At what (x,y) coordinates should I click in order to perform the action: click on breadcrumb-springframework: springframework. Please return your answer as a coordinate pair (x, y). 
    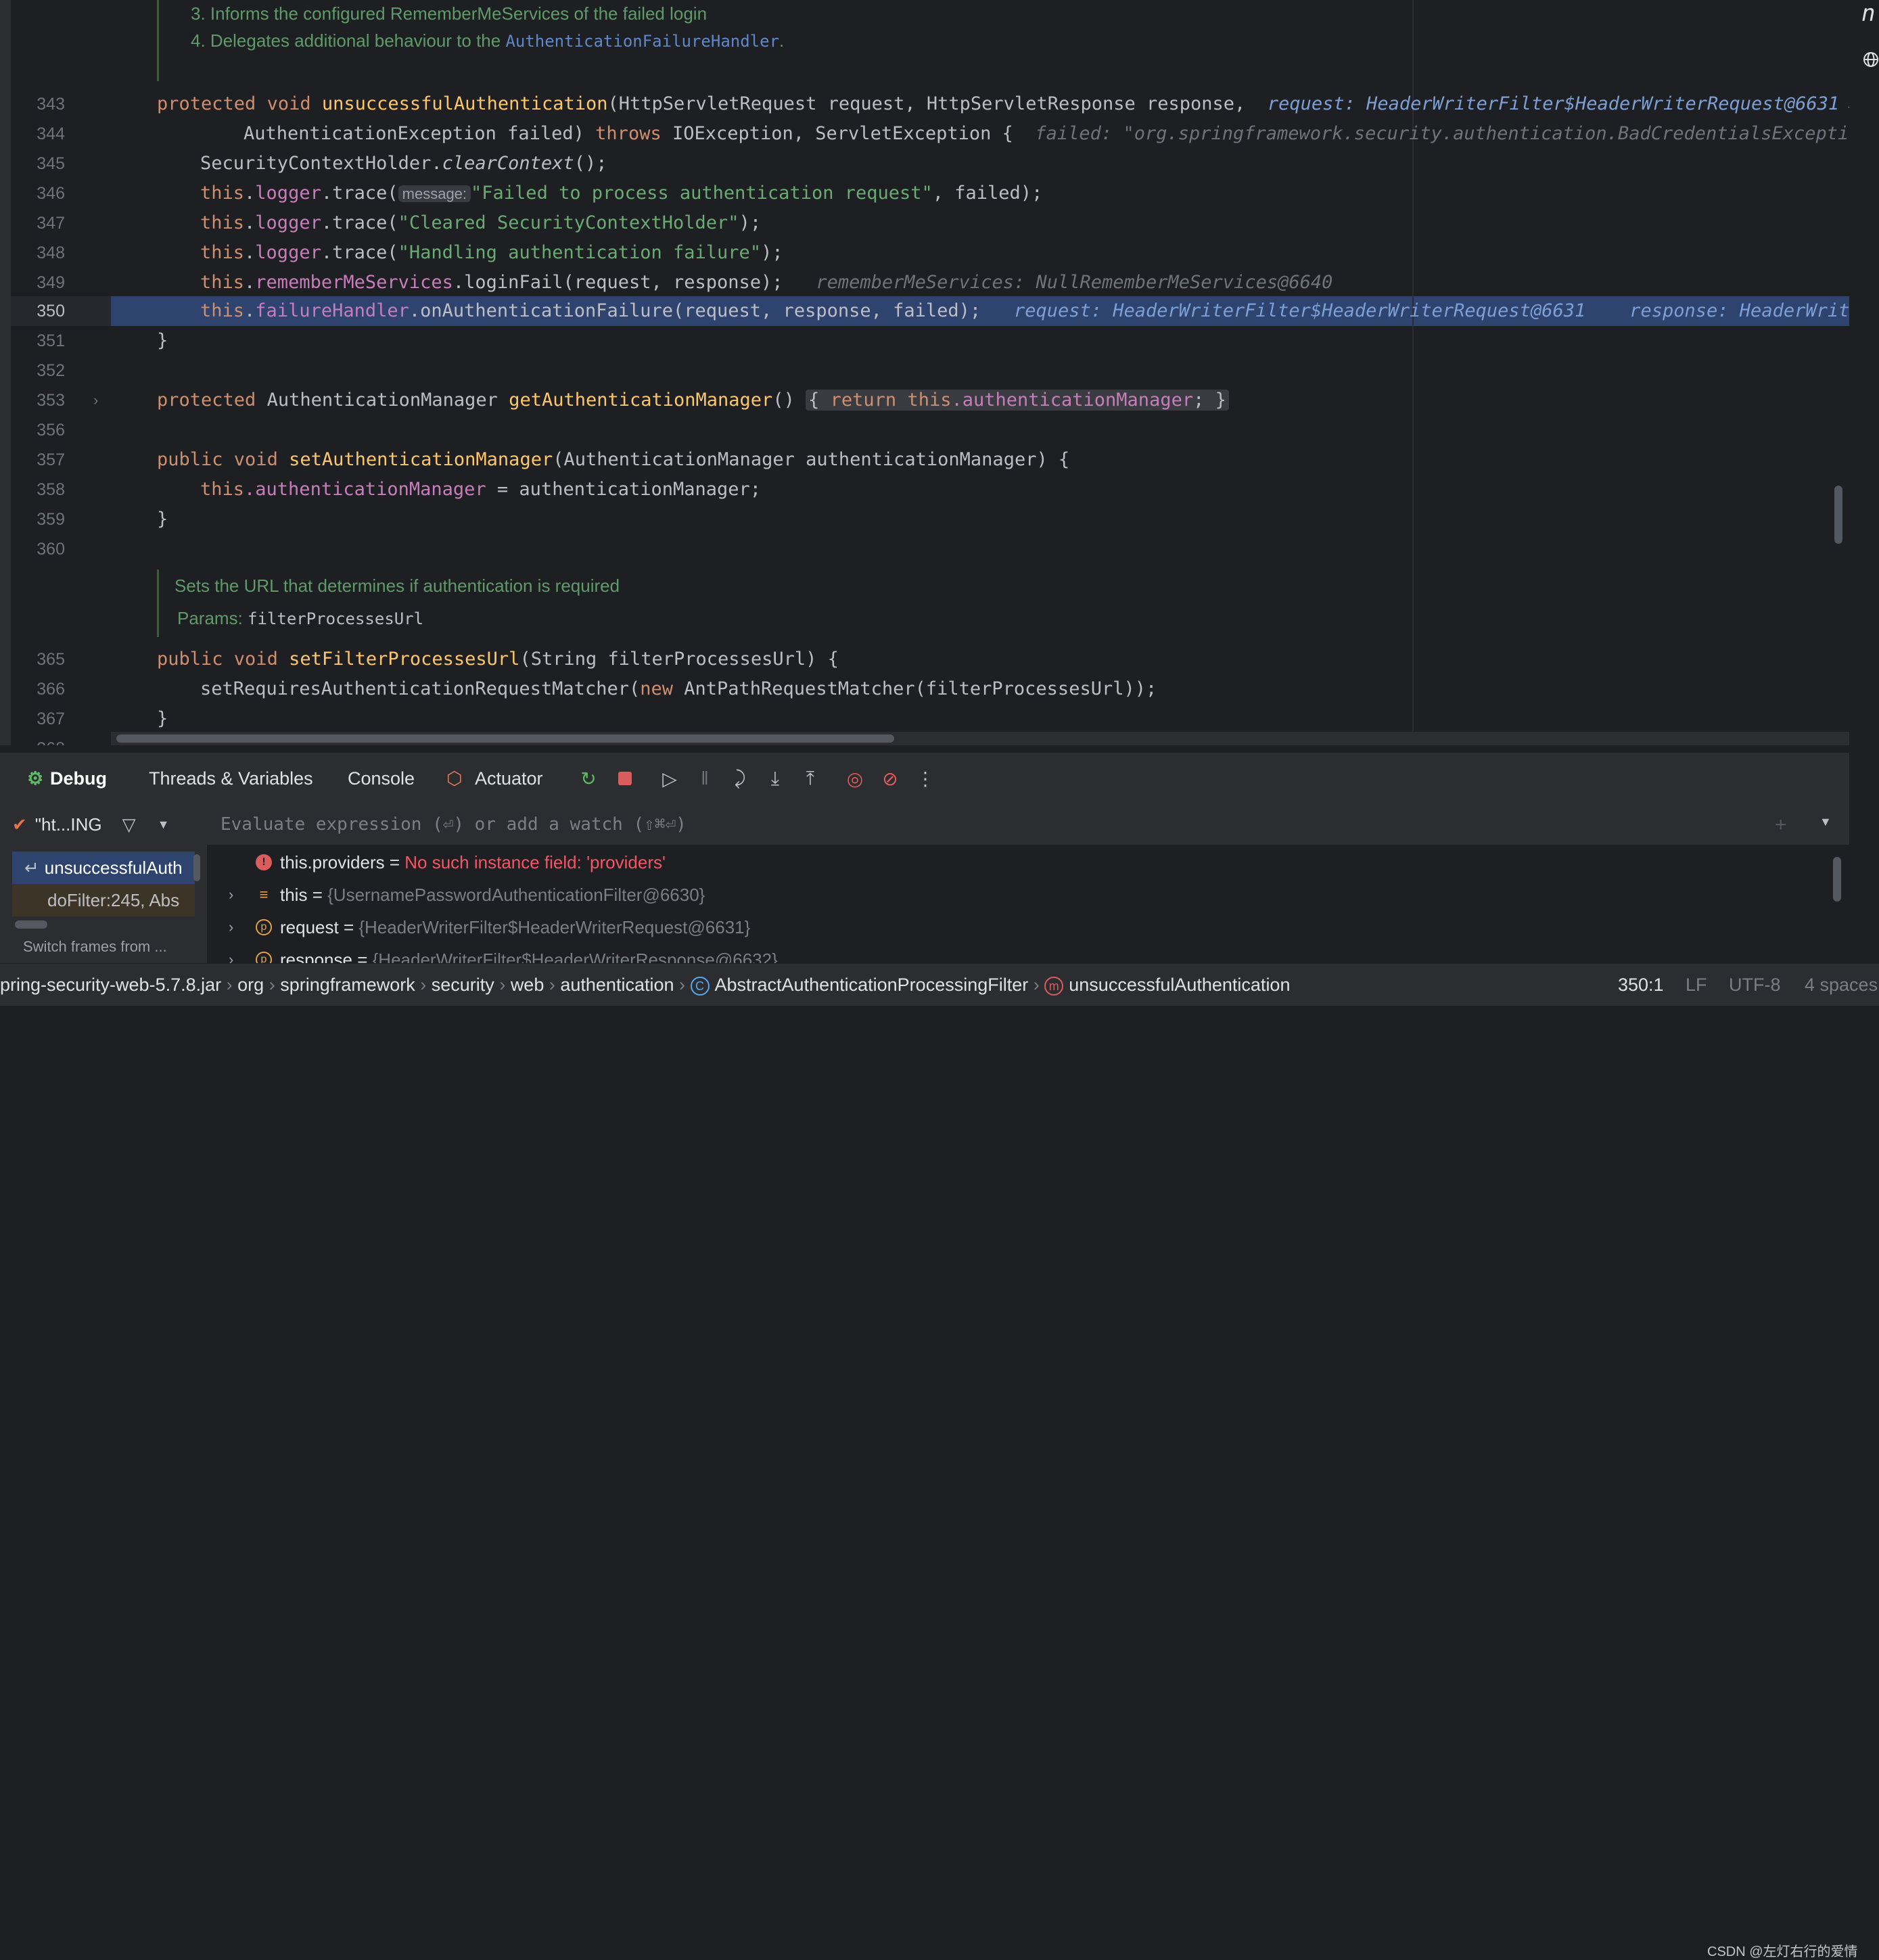
    Looking at the image, I should click on (347, 985).